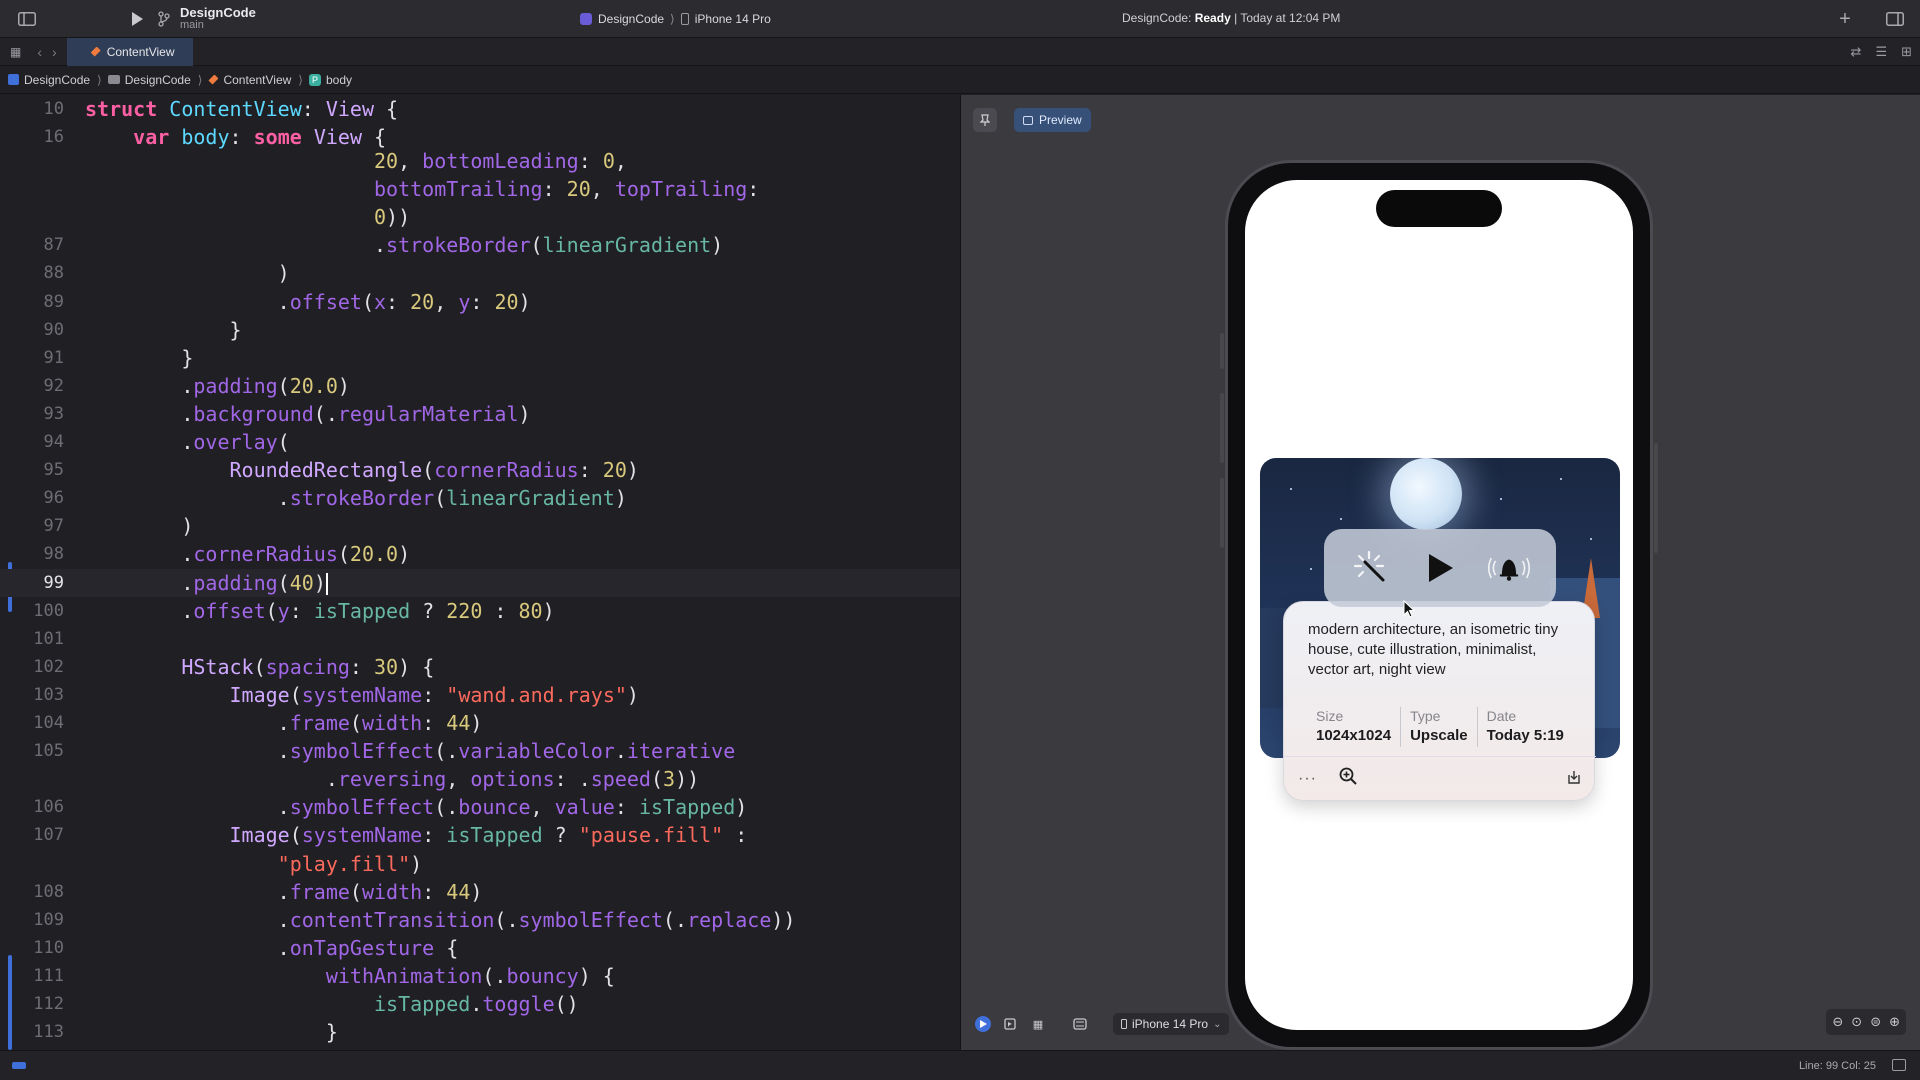 The width and height of the screenshot is (1920, 1080). I want to click on code-text: .symbolEffect(.variableColor.iterative, so click(410, 751).